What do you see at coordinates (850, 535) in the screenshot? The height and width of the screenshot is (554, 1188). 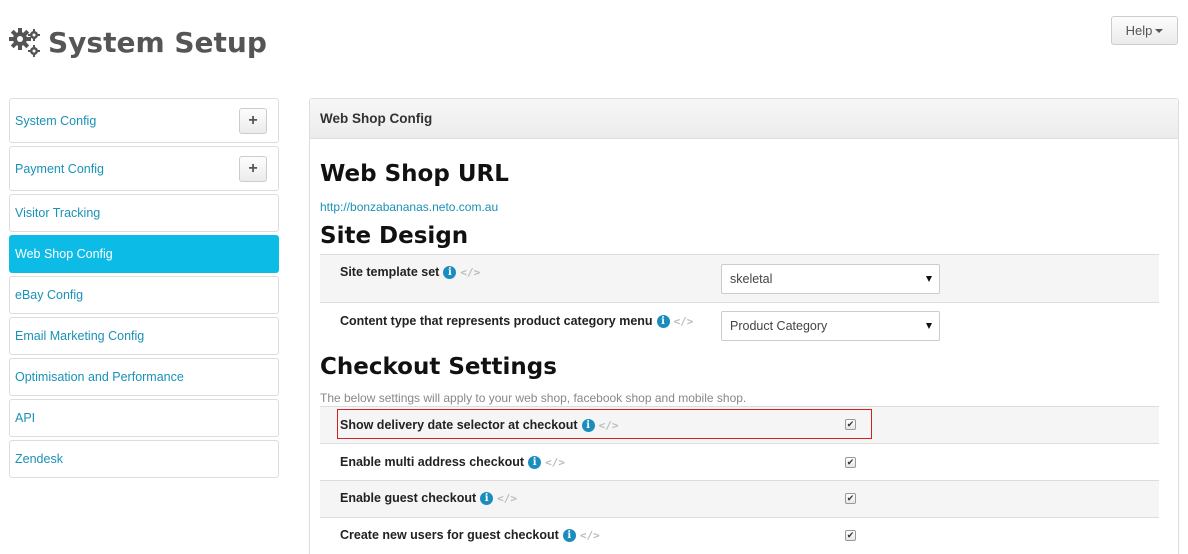 I see `create-users-checkbox: ✔` at bounding box center [850, 535].